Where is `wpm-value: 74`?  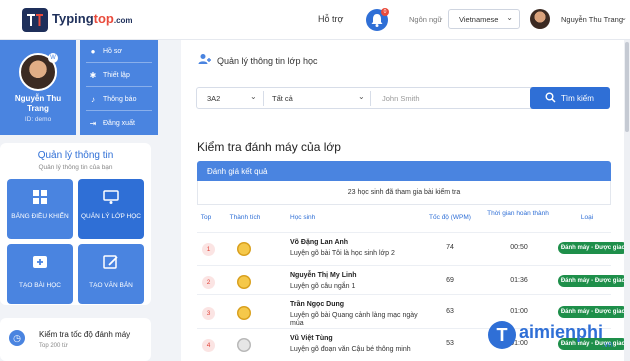 wpm-value: 74 is located at coordinates (450, 247).